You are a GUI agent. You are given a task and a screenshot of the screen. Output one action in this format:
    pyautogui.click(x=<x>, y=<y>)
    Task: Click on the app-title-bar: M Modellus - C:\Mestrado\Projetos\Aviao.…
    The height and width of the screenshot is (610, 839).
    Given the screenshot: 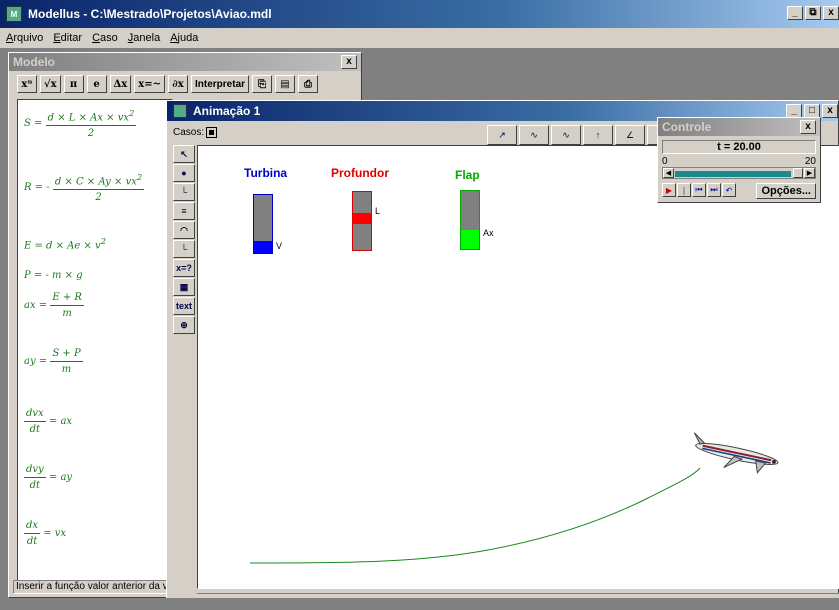 What is the action you would take?
    pyautogui.click(x=419, y=14)
    